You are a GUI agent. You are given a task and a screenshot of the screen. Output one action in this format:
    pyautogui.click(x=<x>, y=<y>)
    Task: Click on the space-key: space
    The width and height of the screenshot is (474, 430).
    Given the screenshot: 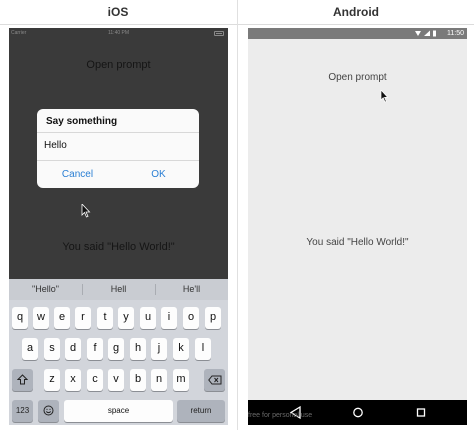 What is the action you would take?
    pyautogui.click(x=118, y=411)
    